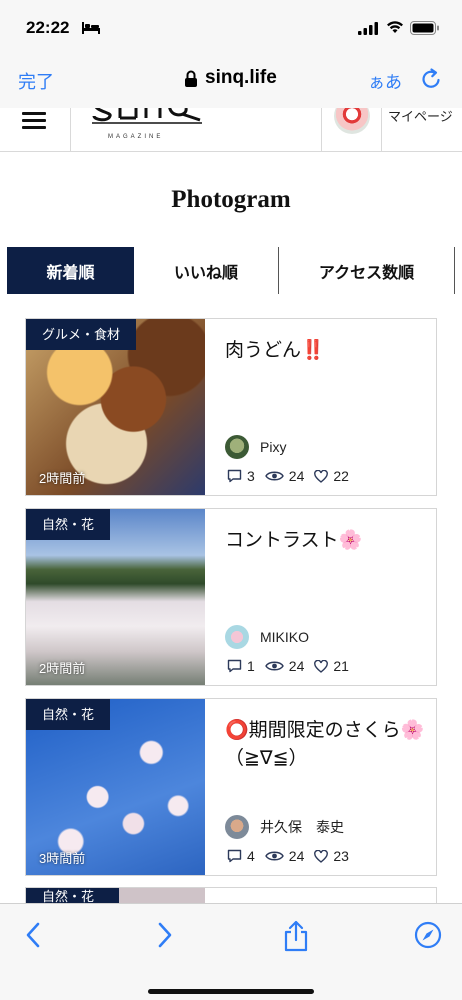 This screenshot has height=1000, width=462. I want to click on status-bar: 22:22, so click(231, 28).